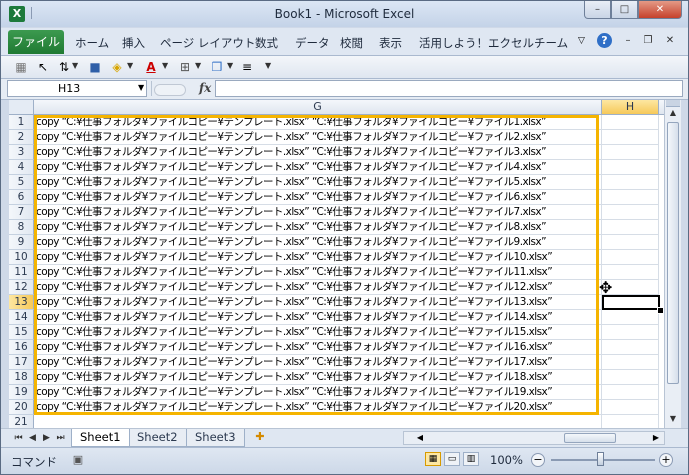  What do you see at coordinates (21, 421) in the screenshot?
I see `row-header: 21` at bounding box center [21, 421].